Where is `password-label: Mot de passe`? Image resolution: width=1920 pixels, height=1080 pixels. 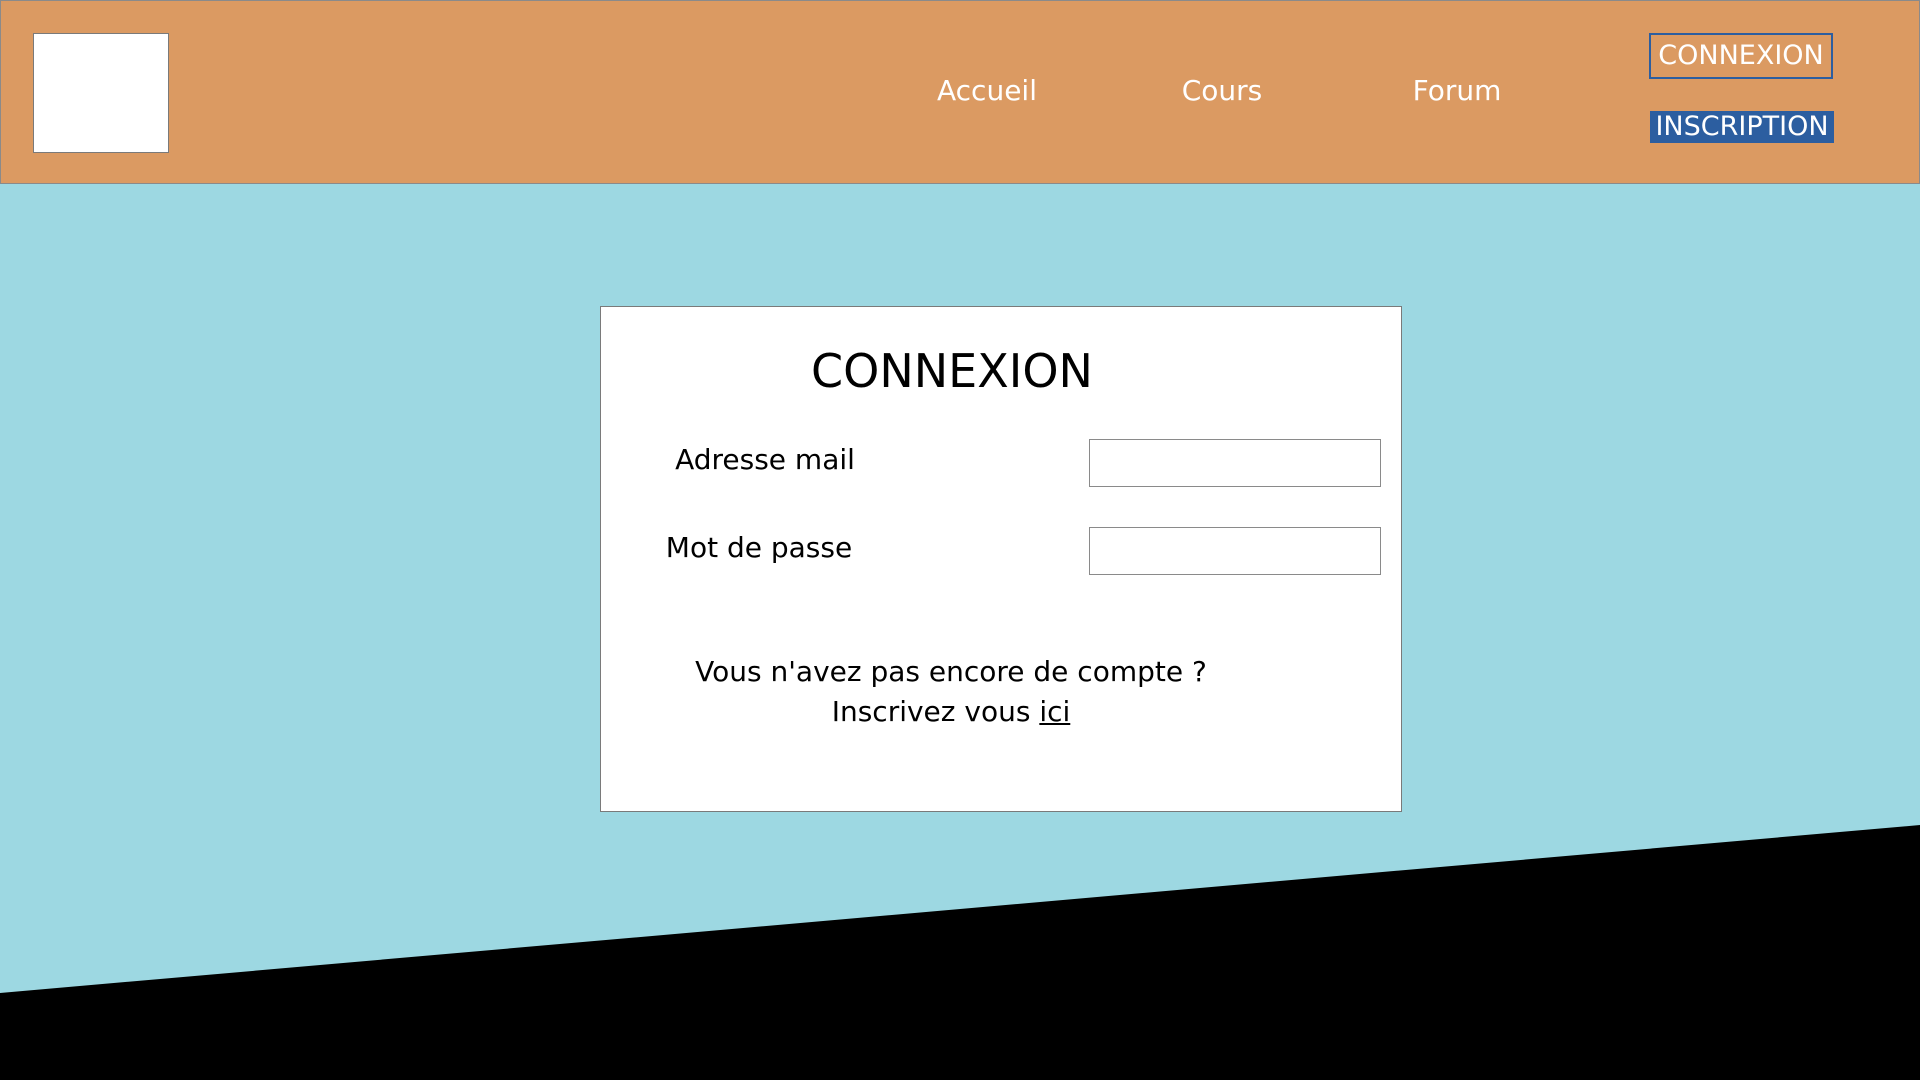
password-label: Mot de passe is located at coordinates (759, 547).